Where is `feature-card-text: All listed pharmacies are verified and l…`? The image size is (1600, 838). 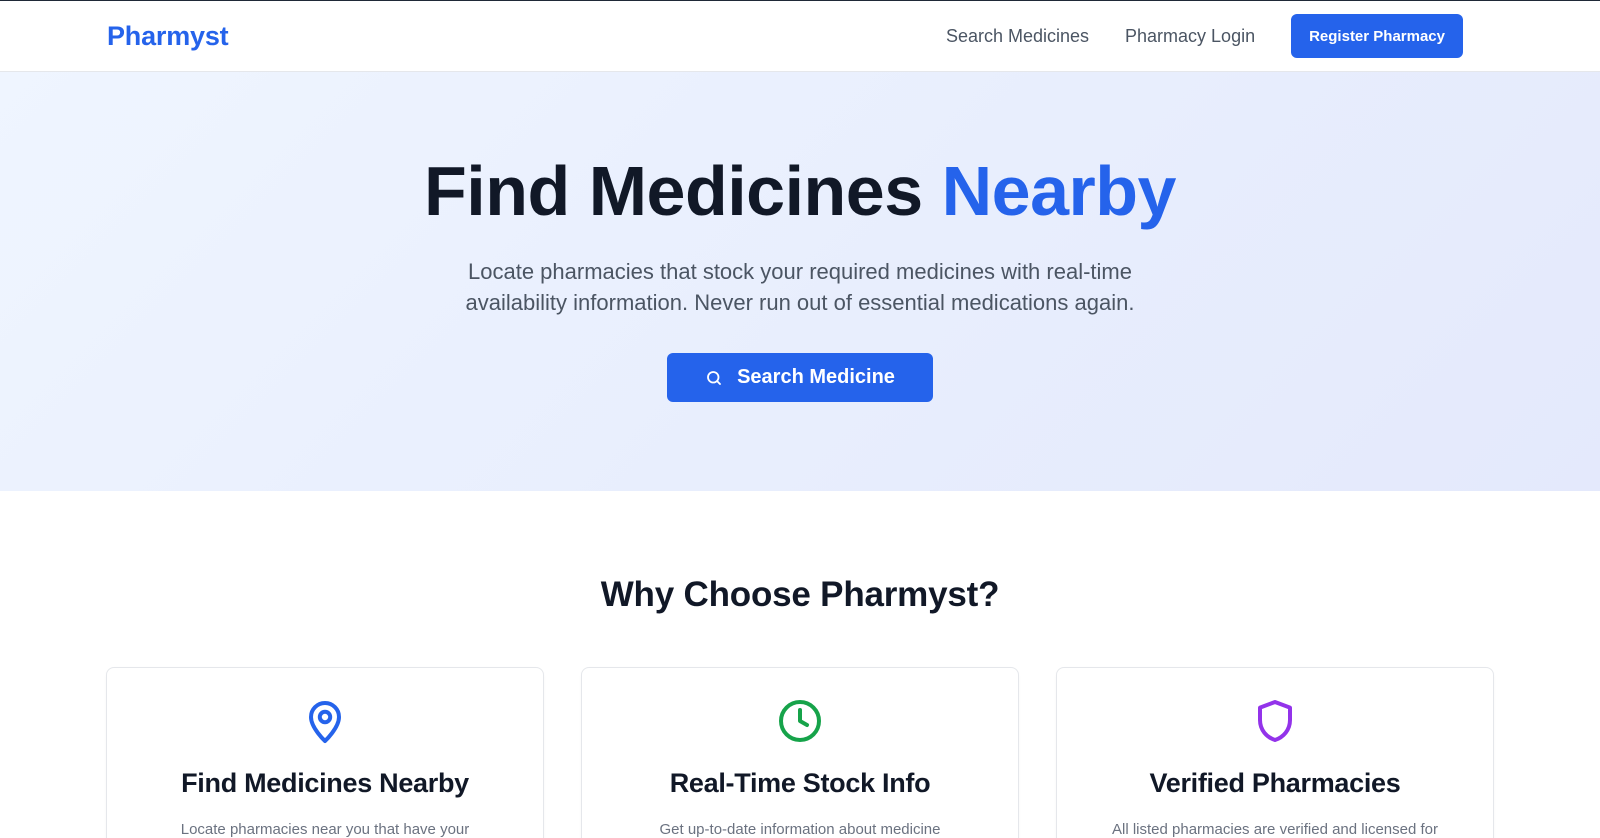
feature-card-text: All listed pharmacies are verified and l… is located at coordinates (1275, 829).